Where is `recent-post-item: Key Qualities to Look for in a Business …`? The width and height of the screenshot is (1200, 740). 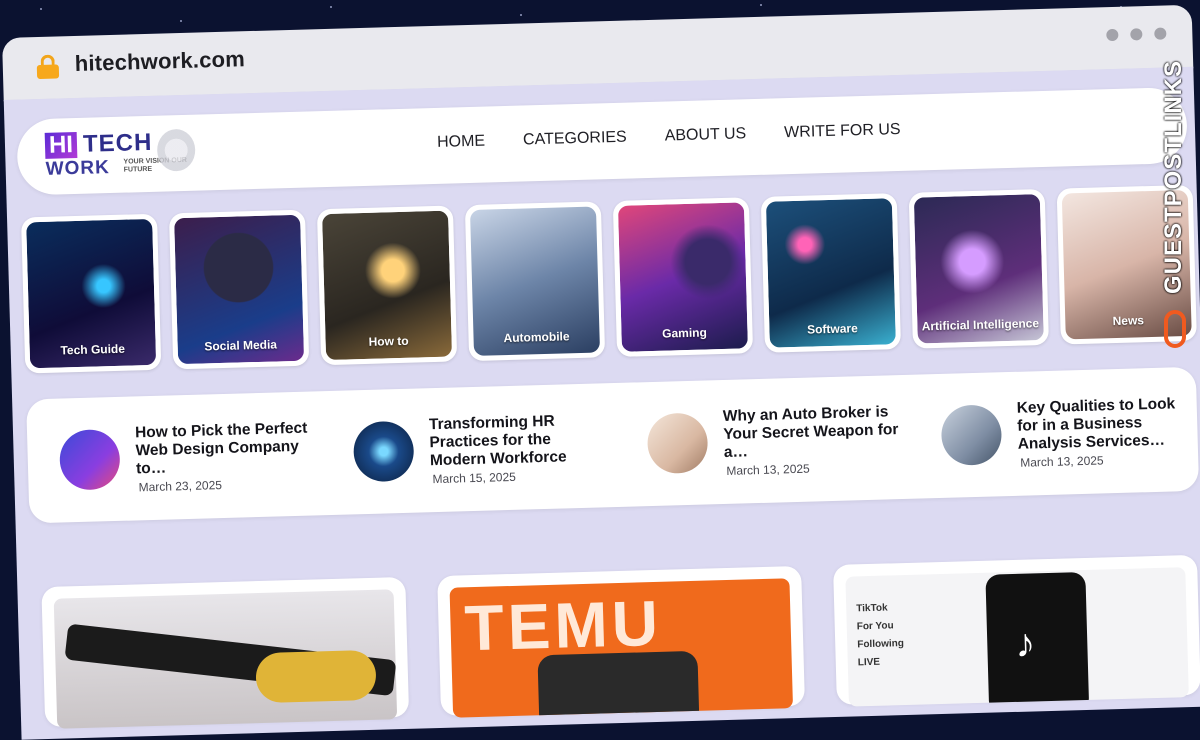 recent-post-item: Key Qualities to Look for in a Business … is located at coordinates (1070, 433).